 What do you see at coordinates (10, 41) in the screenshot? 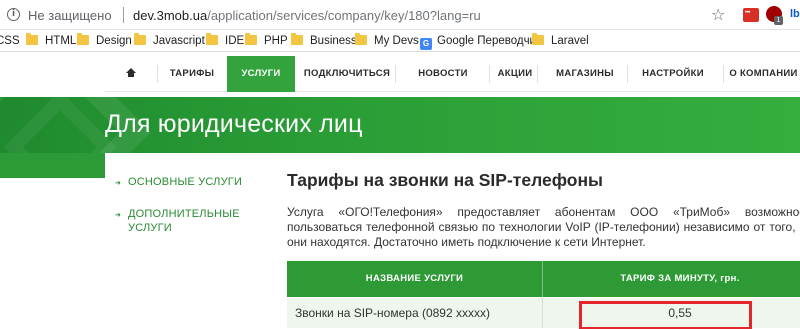
I see `bookmark-css: CSS` at bounding box center [10, 41].